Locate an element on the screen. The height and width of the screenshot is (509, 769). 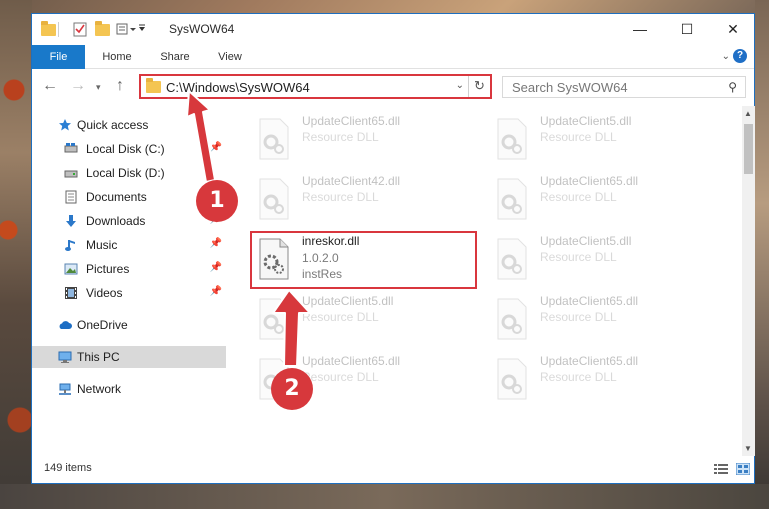
recent-locations-icon: ▾ is located at coordinates (98, 87).